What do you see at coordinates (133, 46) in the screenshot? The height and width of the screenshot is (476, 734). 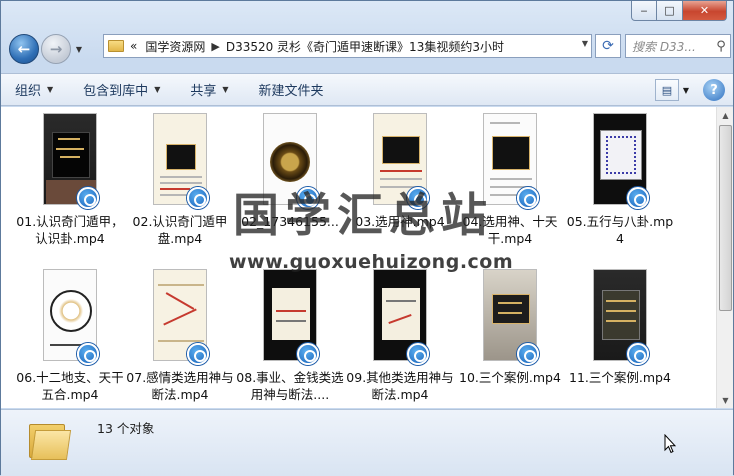 I see `breadcrumb-overflow: «` at bounding box center [133, 46].